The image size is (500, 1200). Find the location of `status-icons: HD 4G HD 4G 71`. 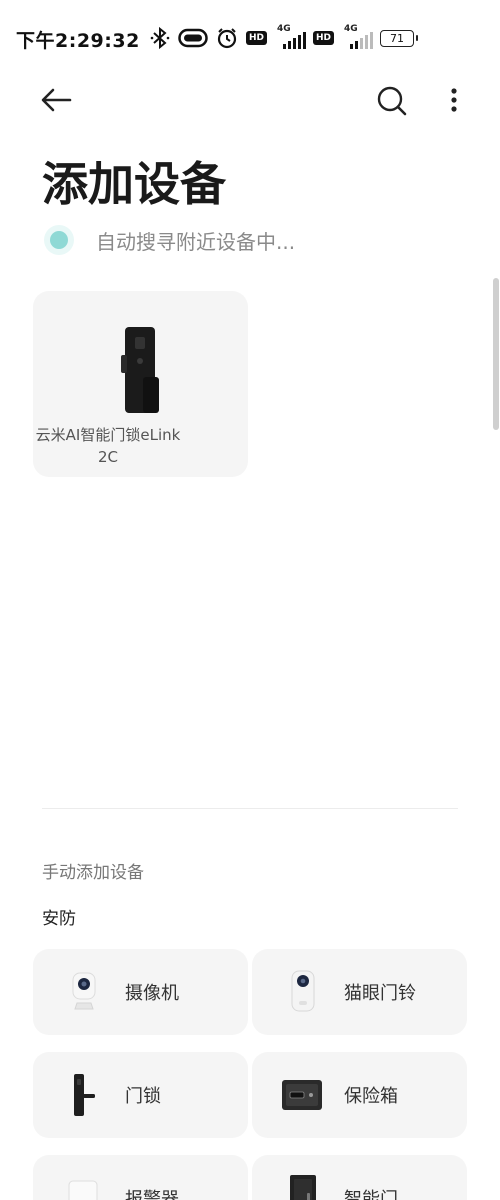

status-icons: HD 4G HD 4G 71 is located at coordinates (284, 38).